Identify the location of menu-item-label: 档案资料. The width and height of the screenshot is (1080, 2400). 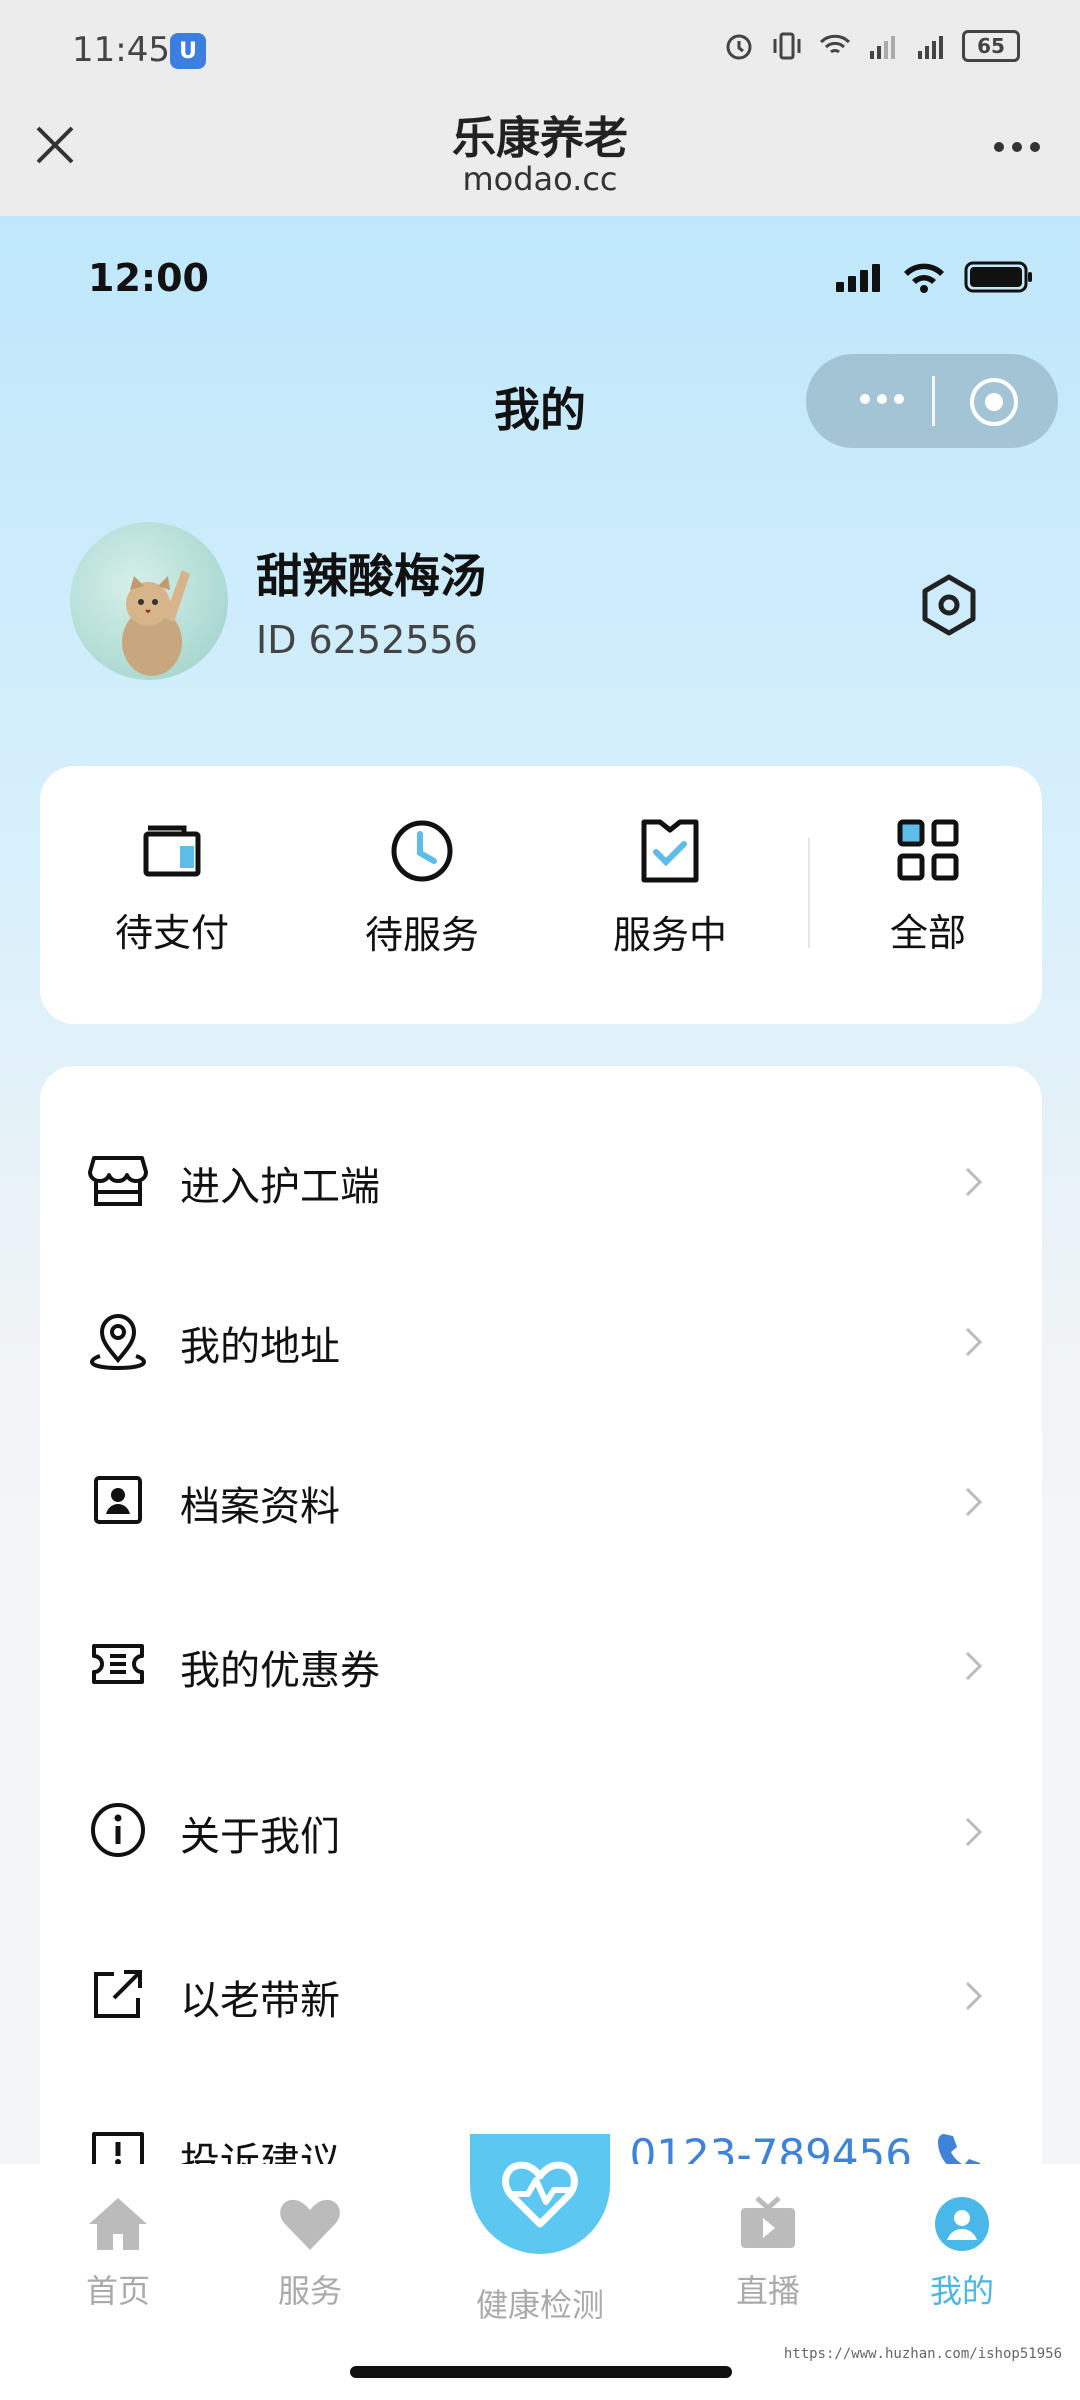
(260, 1507).